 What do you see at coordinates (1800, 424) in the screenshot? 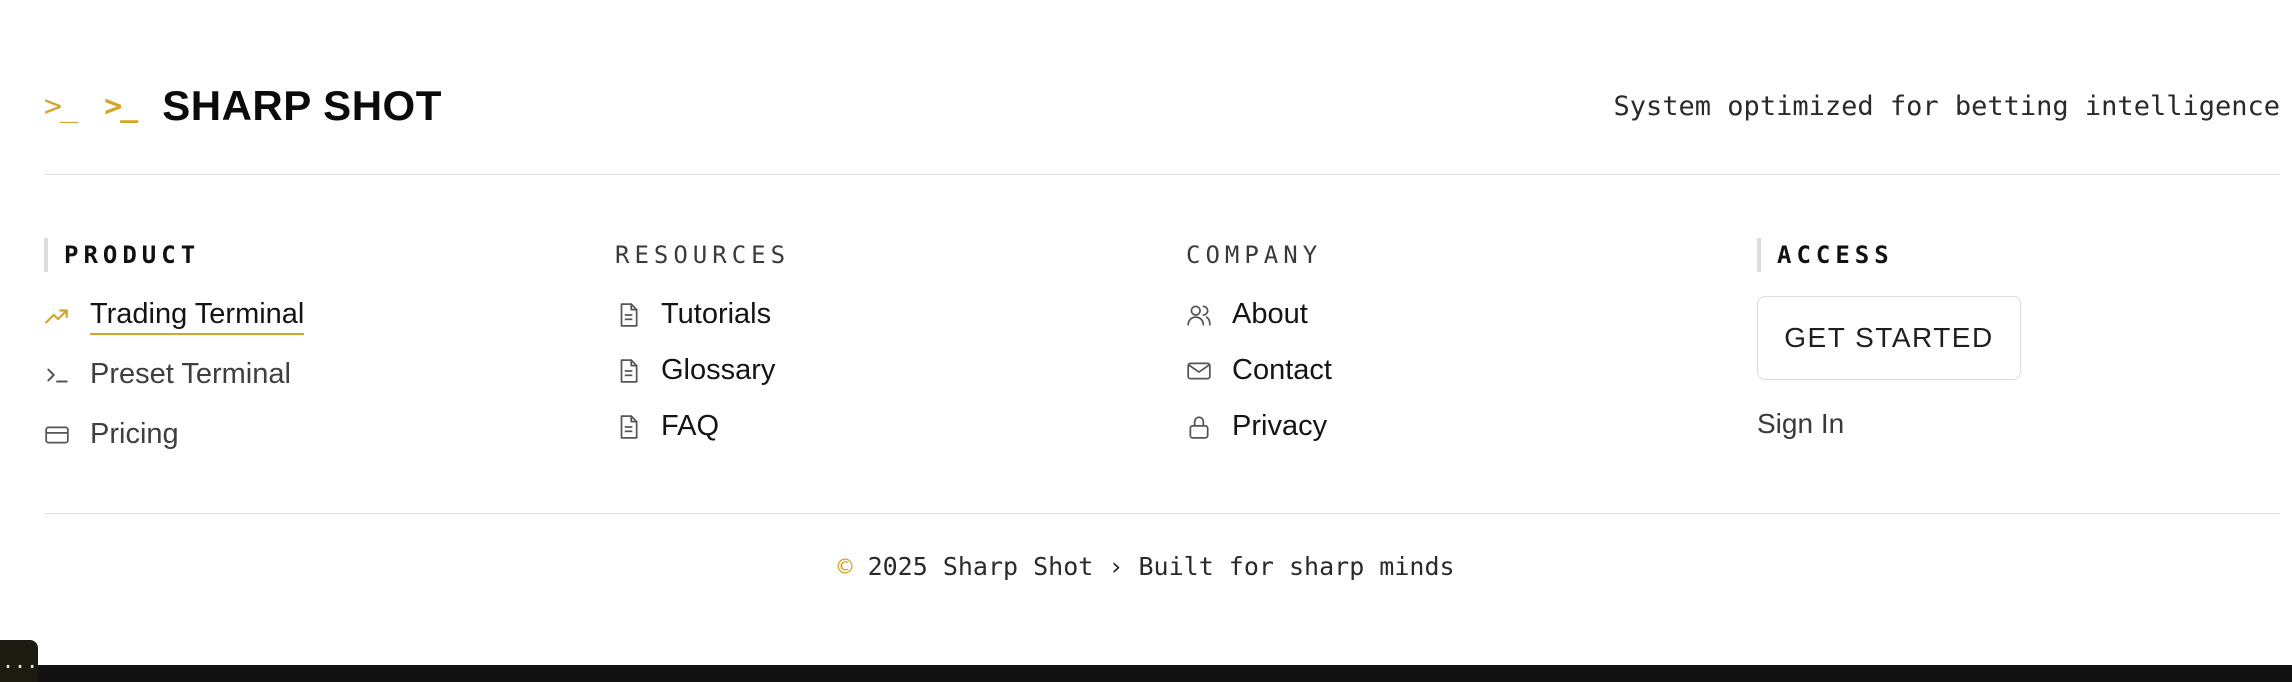
I see `sign-in-link: Sign In` at bounding box center [1800, 424].